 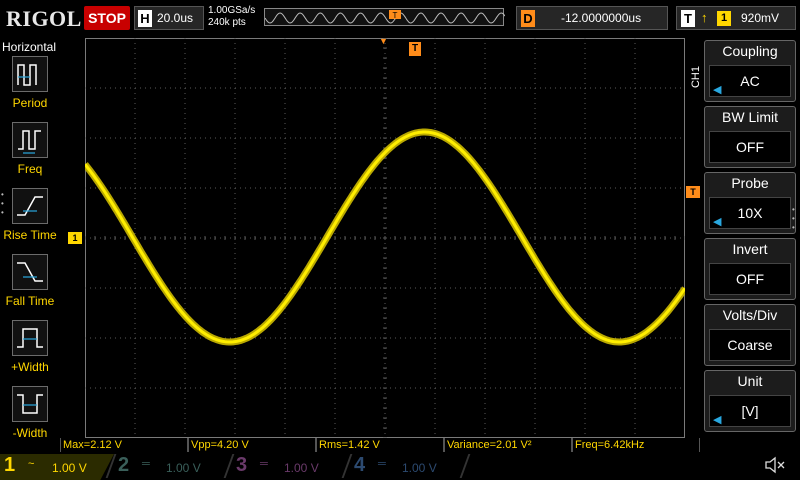 What do you see at coordinates (750, 279) in the screenshot?
I see `invert-value: OFF` at bounding box center [750, 279].